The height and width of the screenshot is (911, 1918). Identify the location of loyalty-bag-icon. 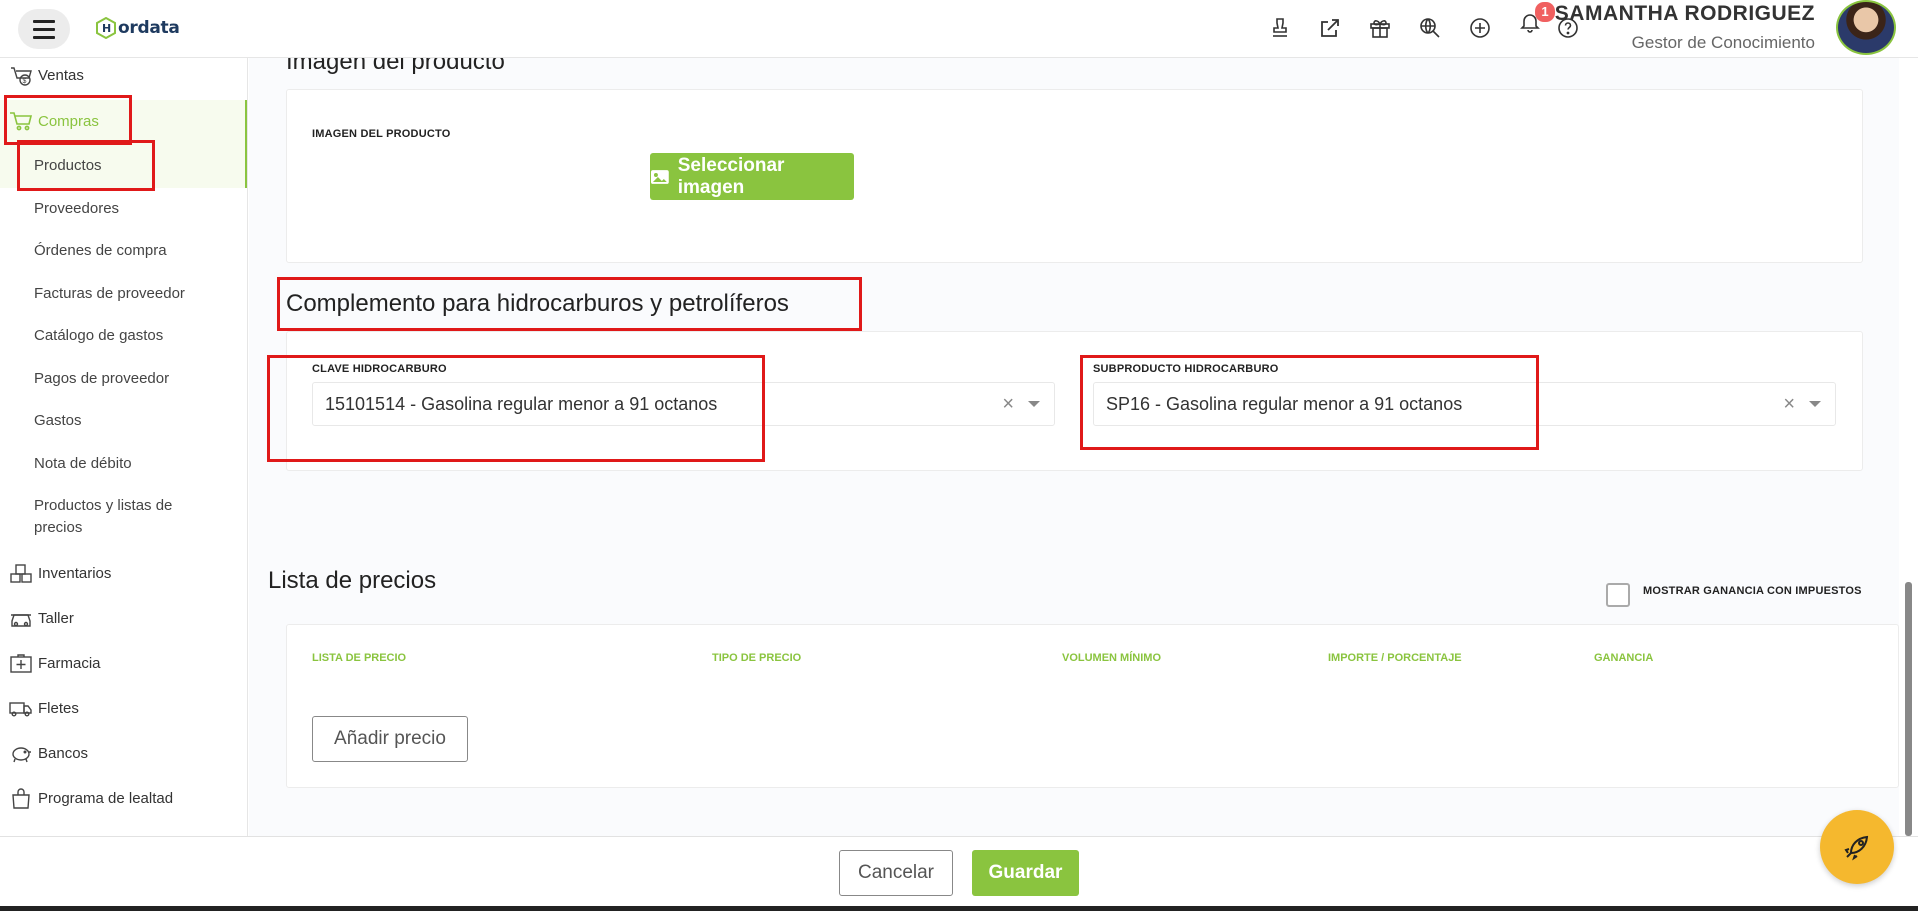
(21, 798).